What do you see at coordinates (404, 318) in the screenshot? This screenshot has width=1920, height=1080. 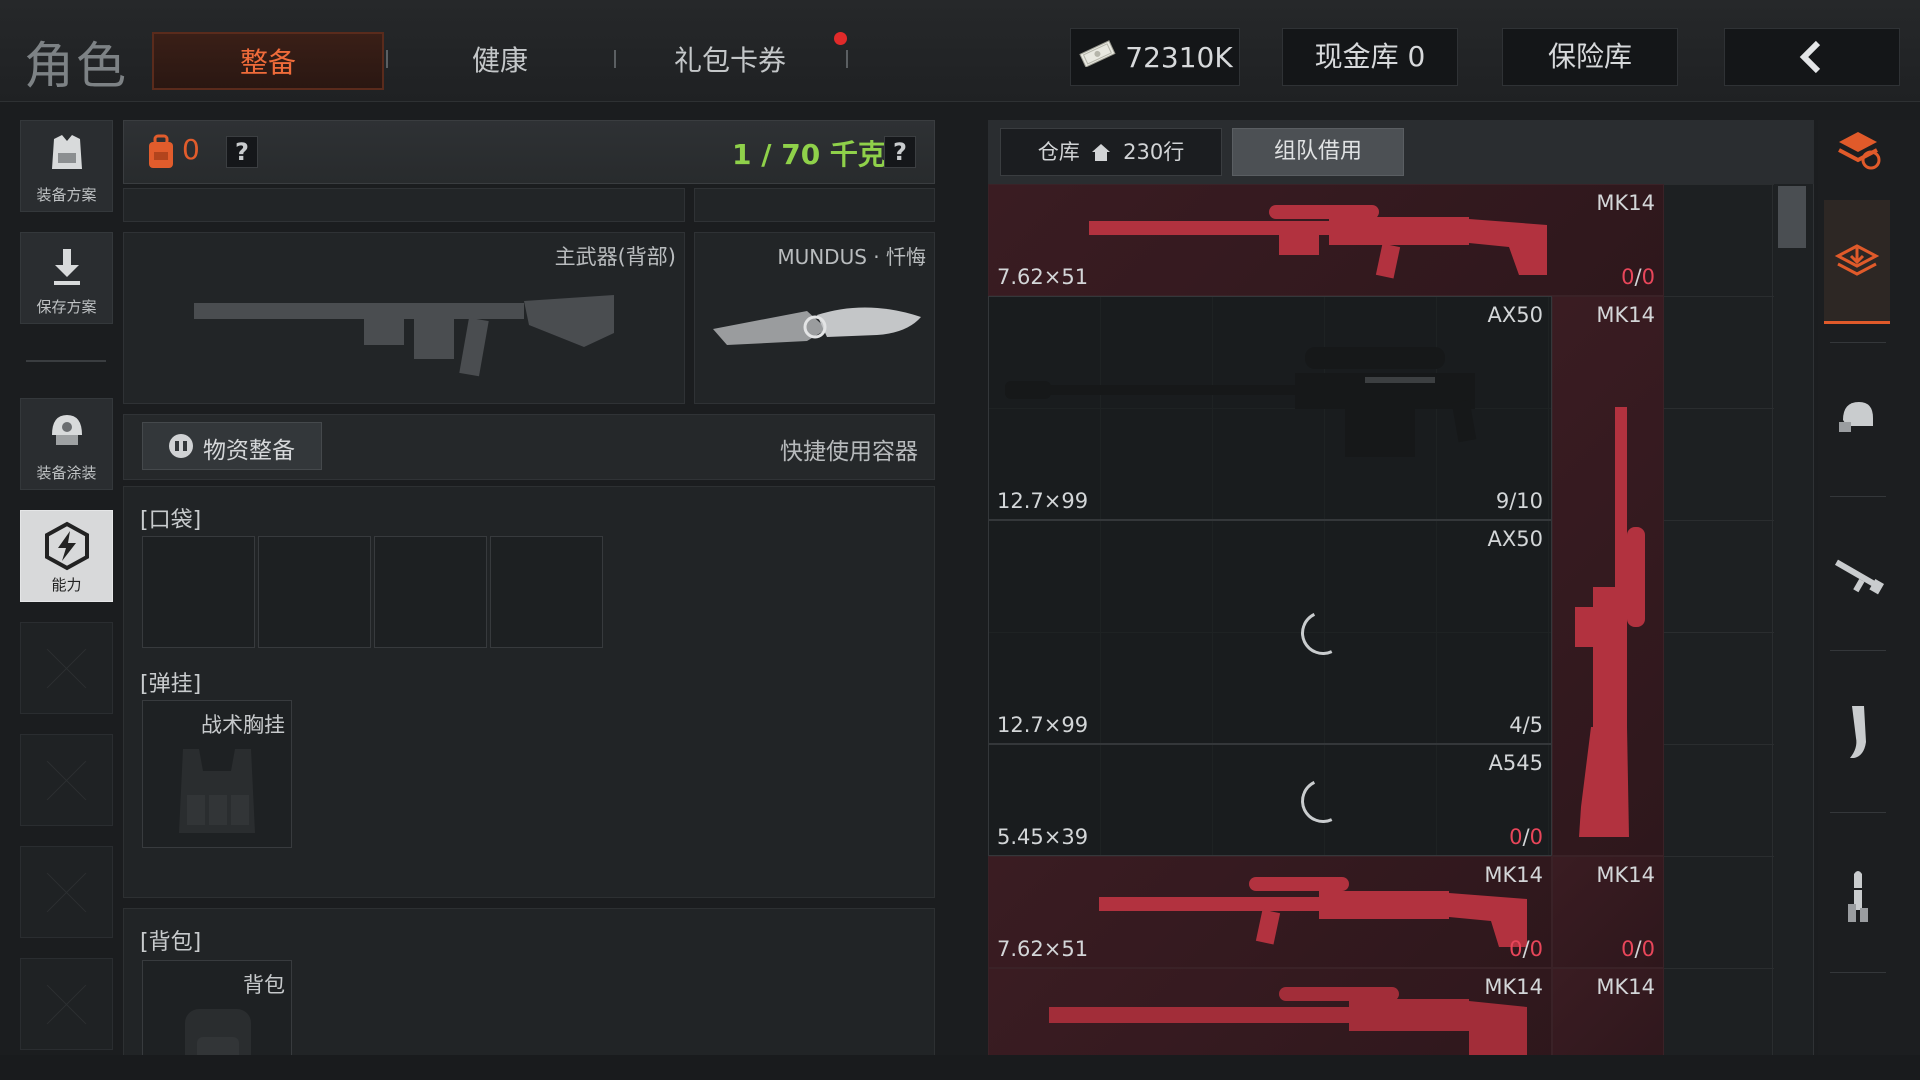 I see `primary-weapon-slot: 主武器(背部)` at bounding box center [404, 318].